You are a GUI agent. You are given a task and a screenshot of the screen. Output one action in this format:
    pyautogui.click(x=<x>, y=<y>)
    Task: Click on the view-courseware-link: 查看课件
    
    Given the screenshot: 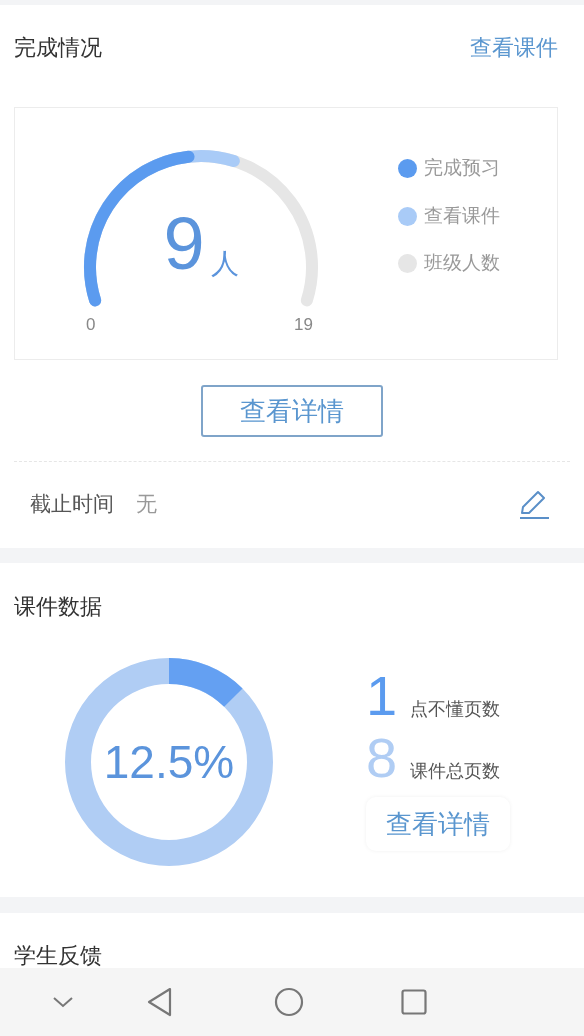 What is the action you would take?
    pyautogui.click(x=514, y=47)
    